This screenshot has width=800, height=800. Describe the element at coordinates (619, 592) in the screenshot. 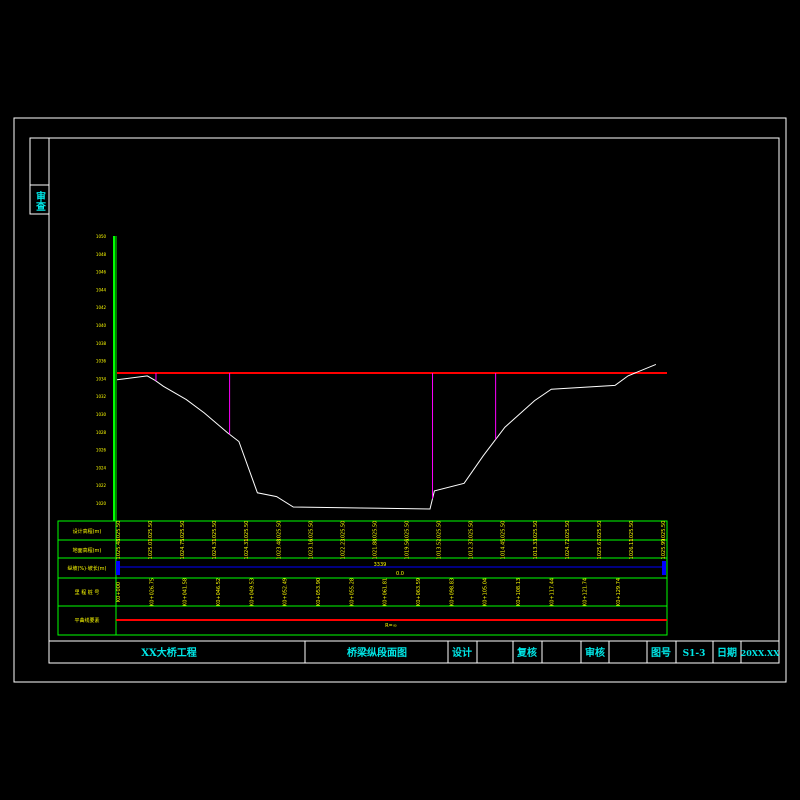

I see `station-cell: K0+129.74` at that location.